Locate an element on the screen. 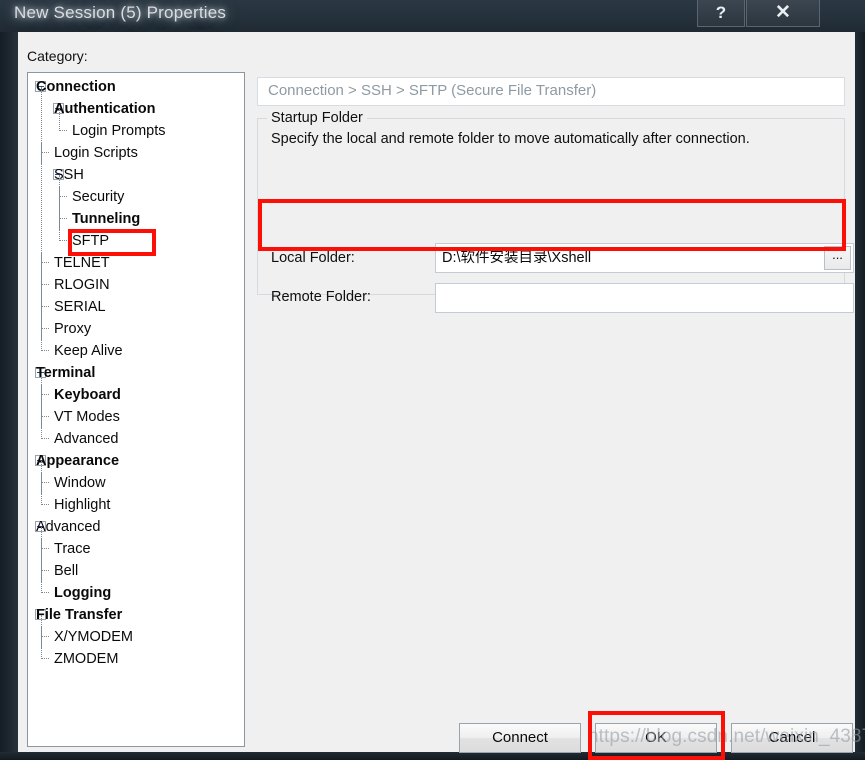  sidebar-item-label: Terminal is located at coordinates (66, 373).